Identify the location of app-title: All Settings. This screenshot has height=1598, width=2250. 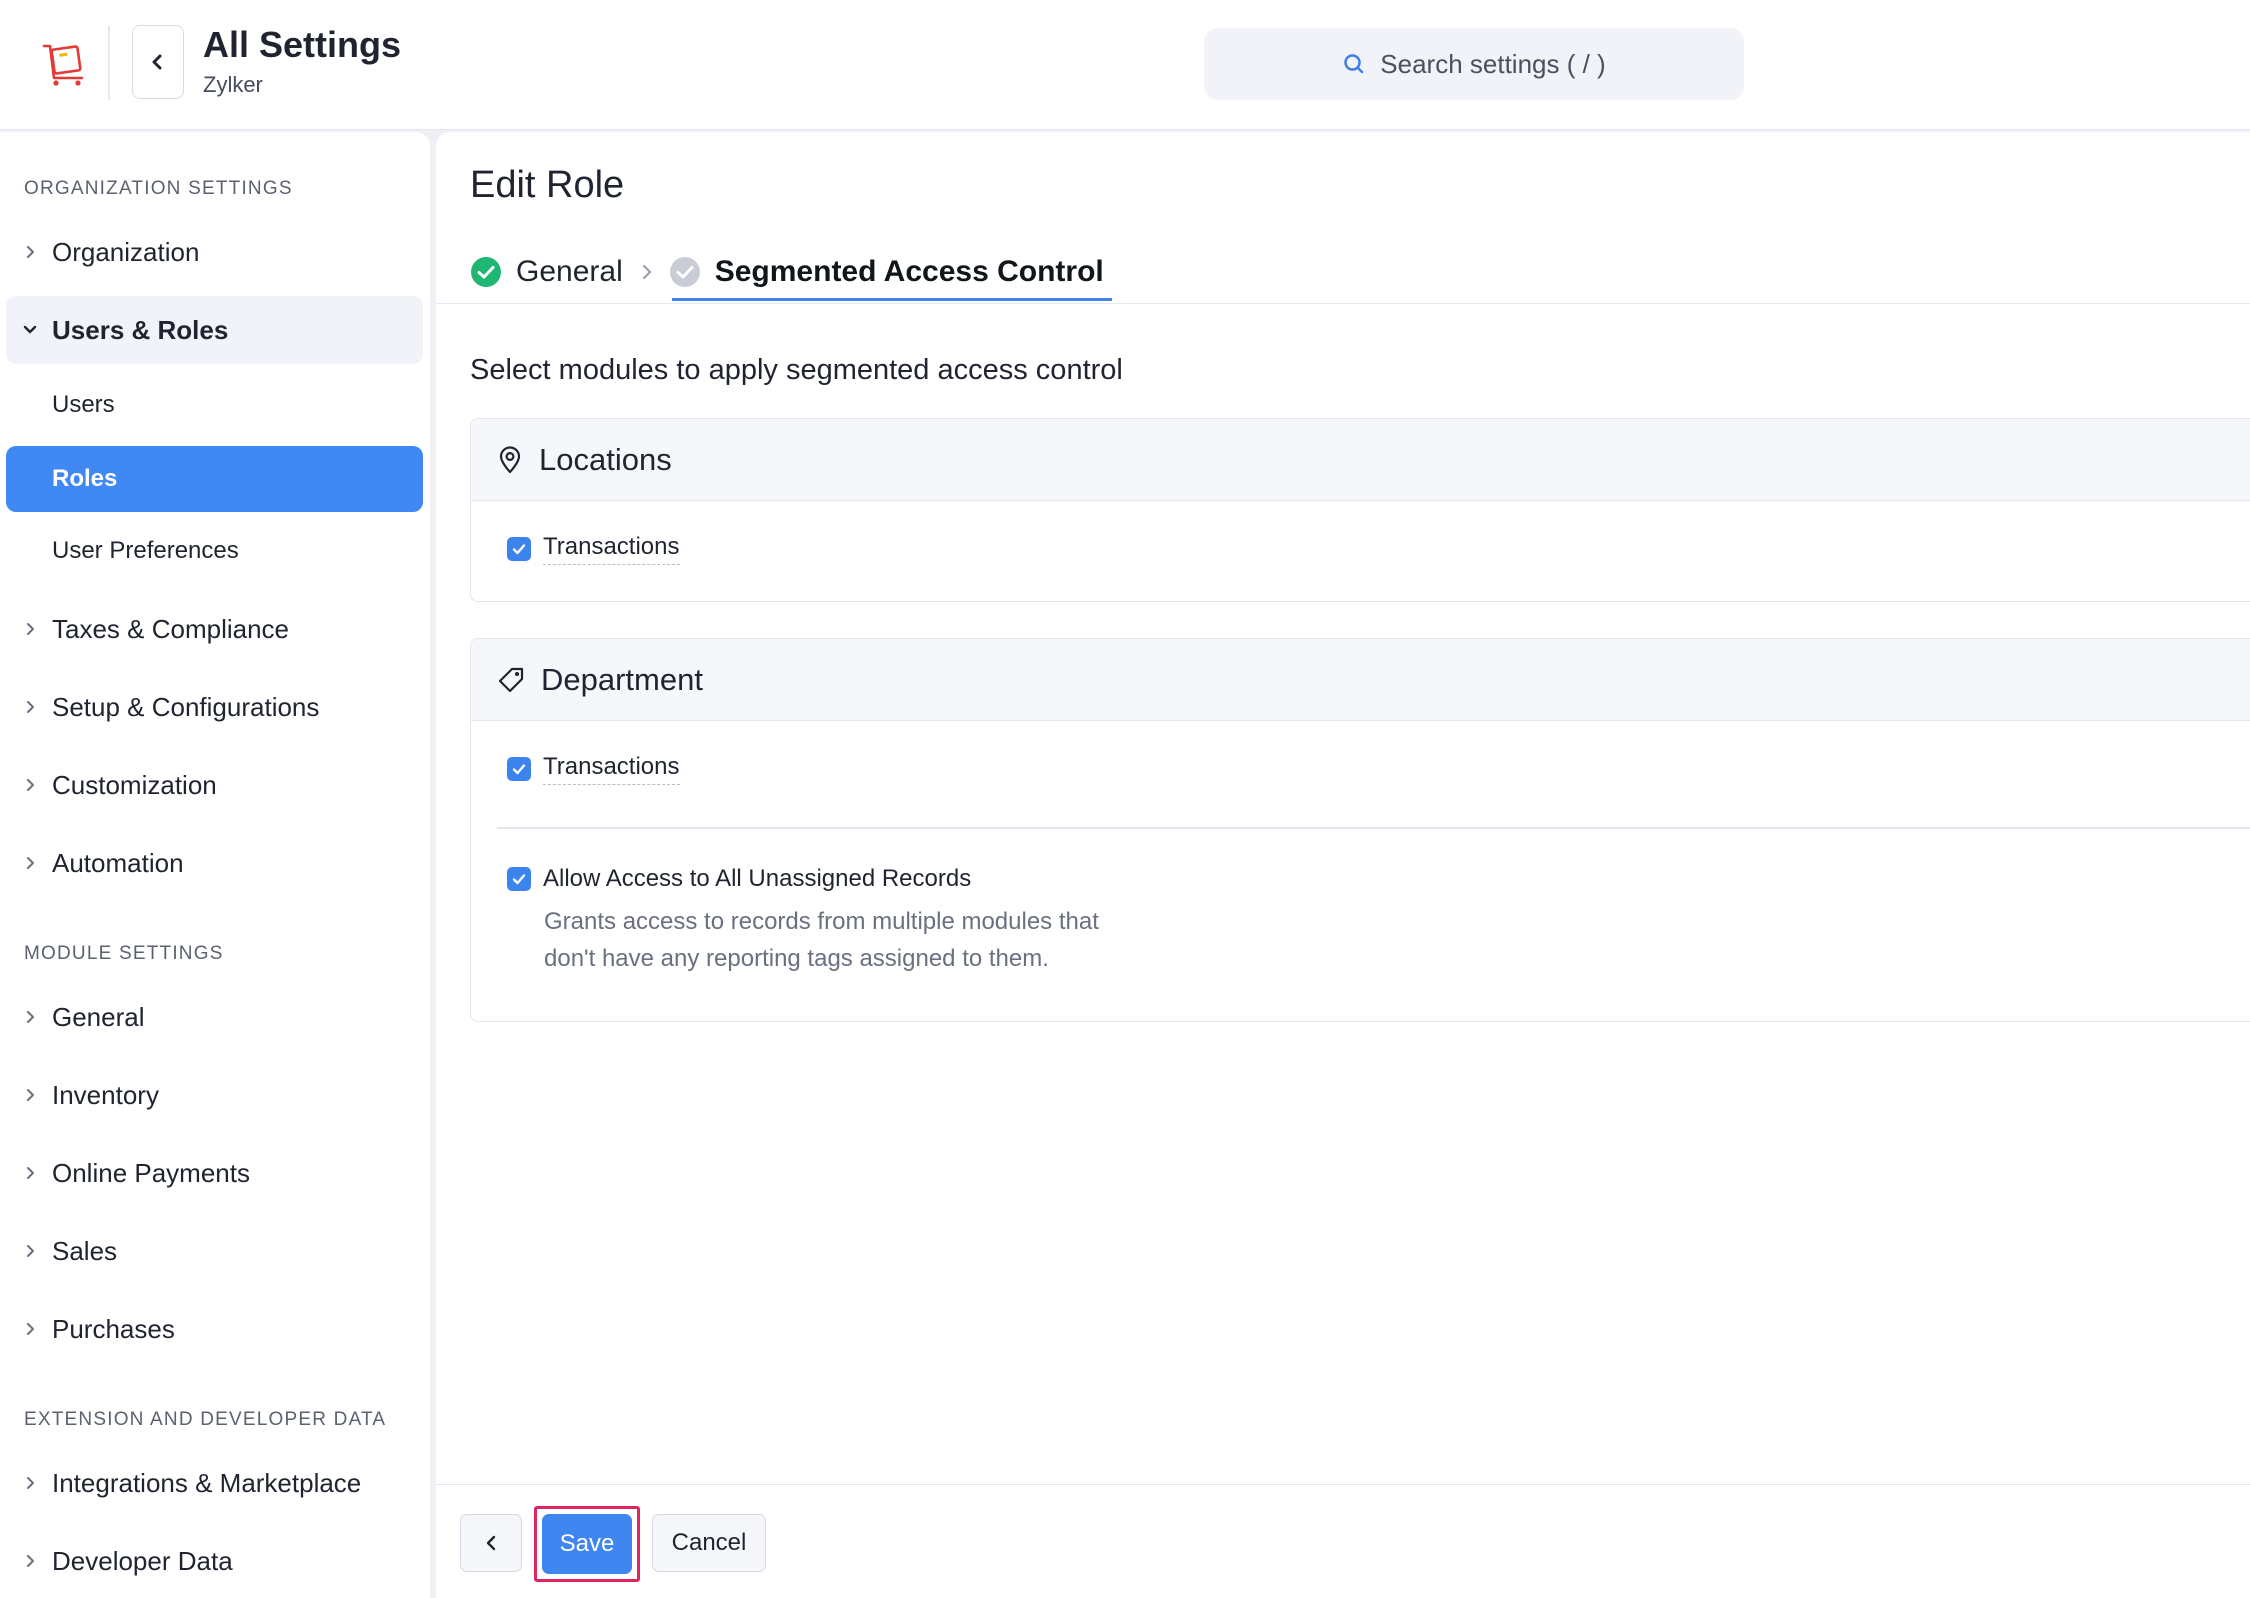
(302, 44).